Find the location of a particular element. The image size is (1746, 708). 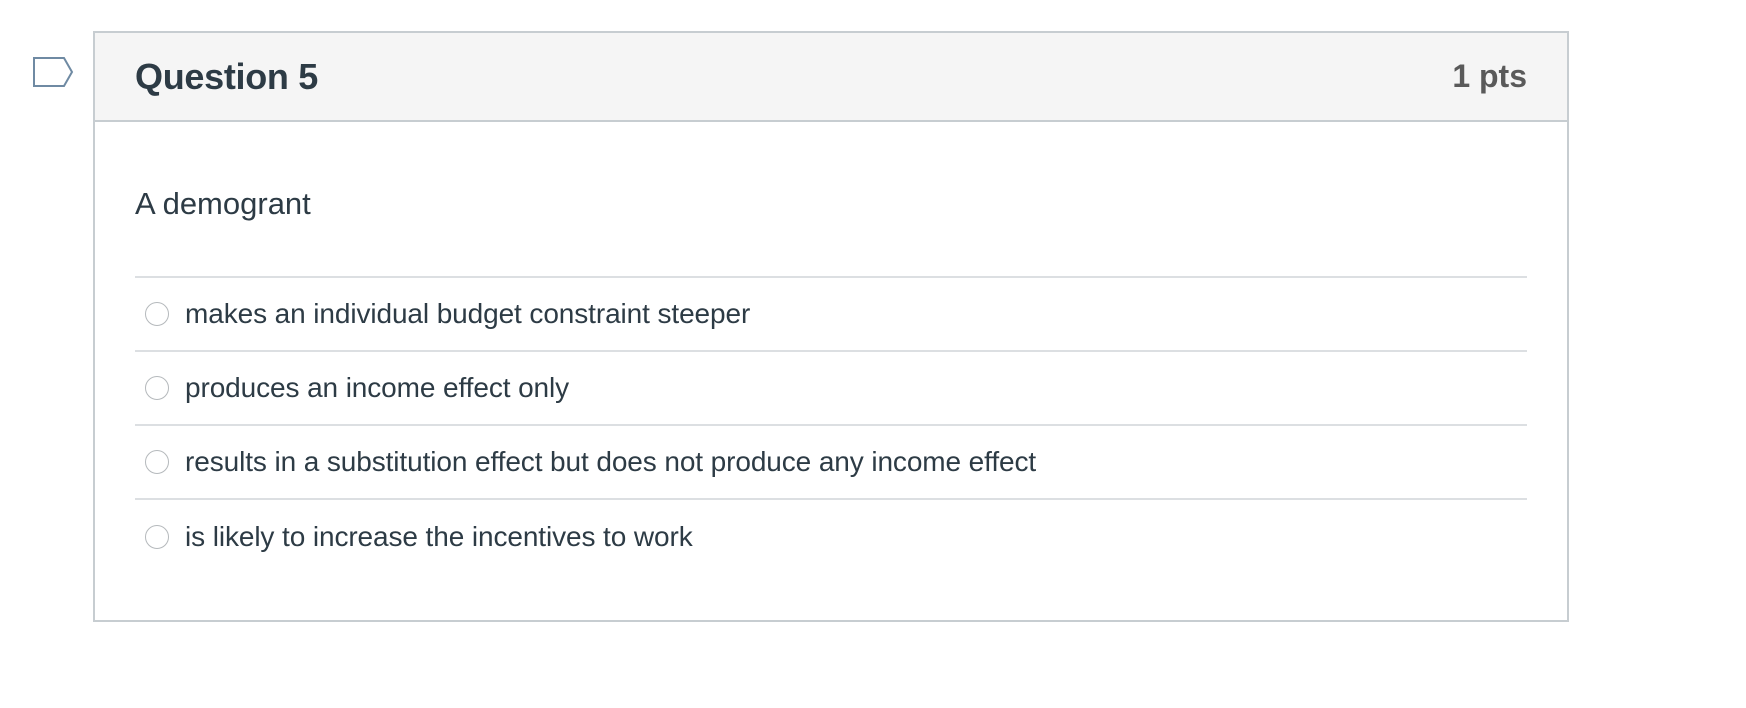

flag-question-icon is located at coordinates (54, 74).